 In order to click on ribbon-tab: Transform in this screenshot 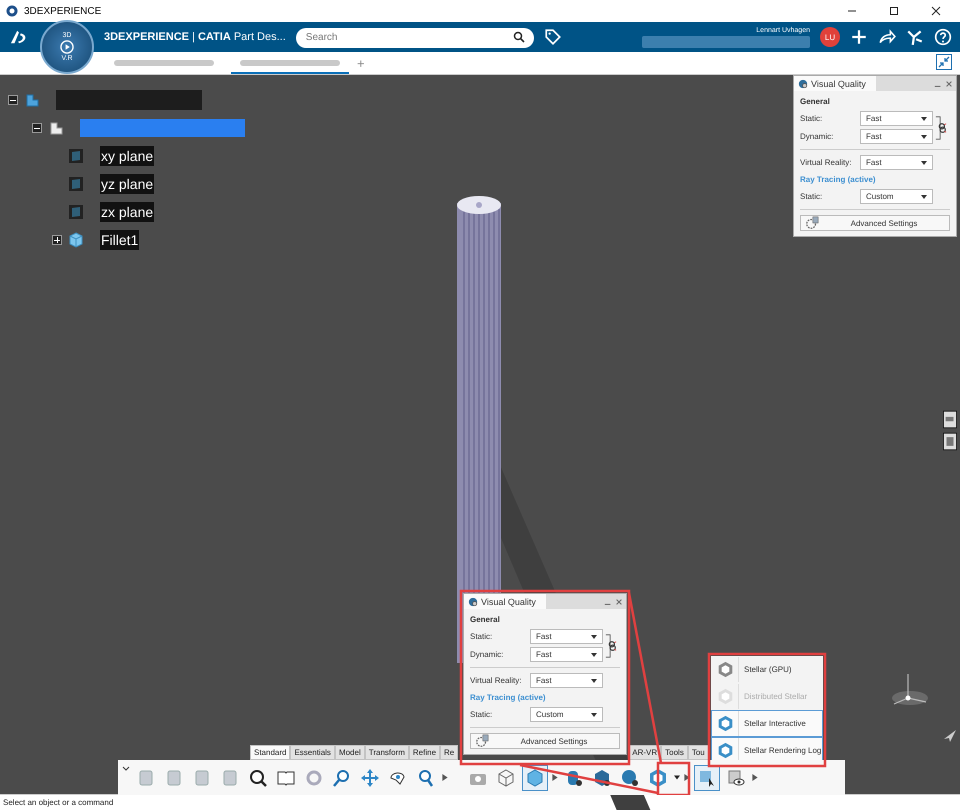, I will do `click(386, 752)`.